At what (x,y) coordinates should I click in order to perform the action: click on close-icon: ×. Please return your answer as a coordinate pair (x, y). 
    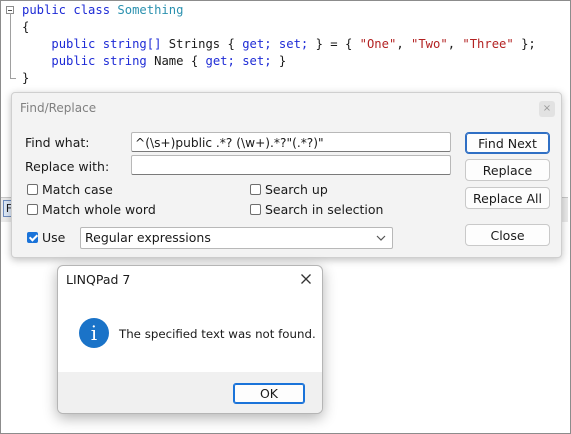
    Looking at the image, I should click on (547, 109).